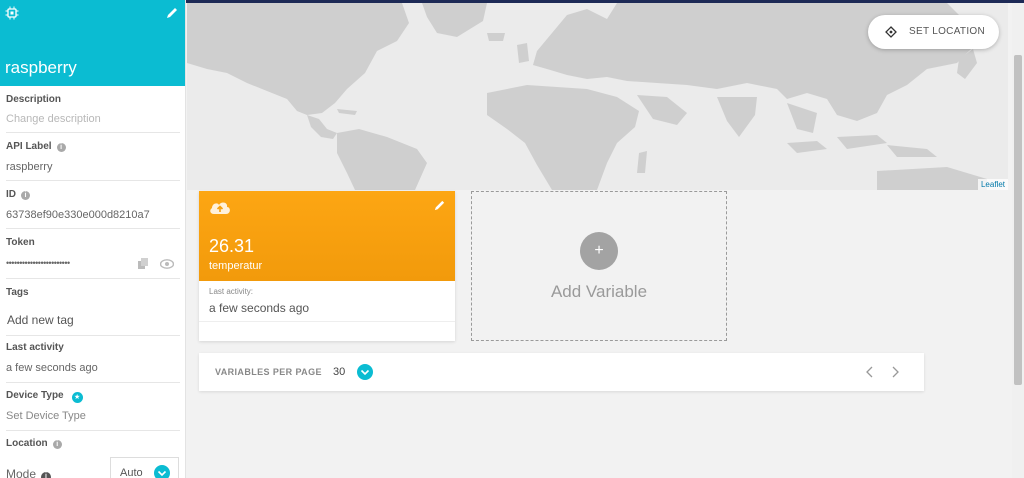  What do you see at coordinates (78, 215) in the screenshot?
I see `id-value: 63738ef90e330e000d8210a7` at bounding box center [78, 215].